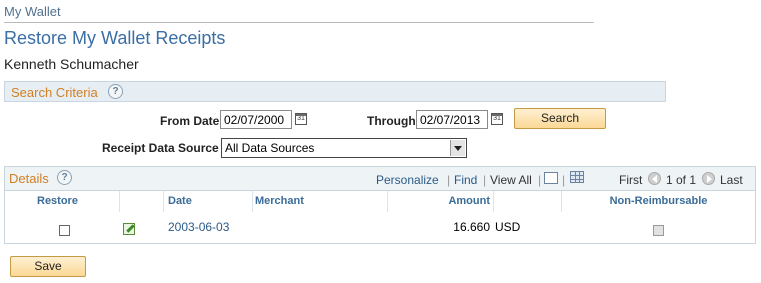  What do you see at coordinates (71, 64) in the screenshot?
I see `user-name: Kenneth Schumacher` at bounding box center [71, 64].